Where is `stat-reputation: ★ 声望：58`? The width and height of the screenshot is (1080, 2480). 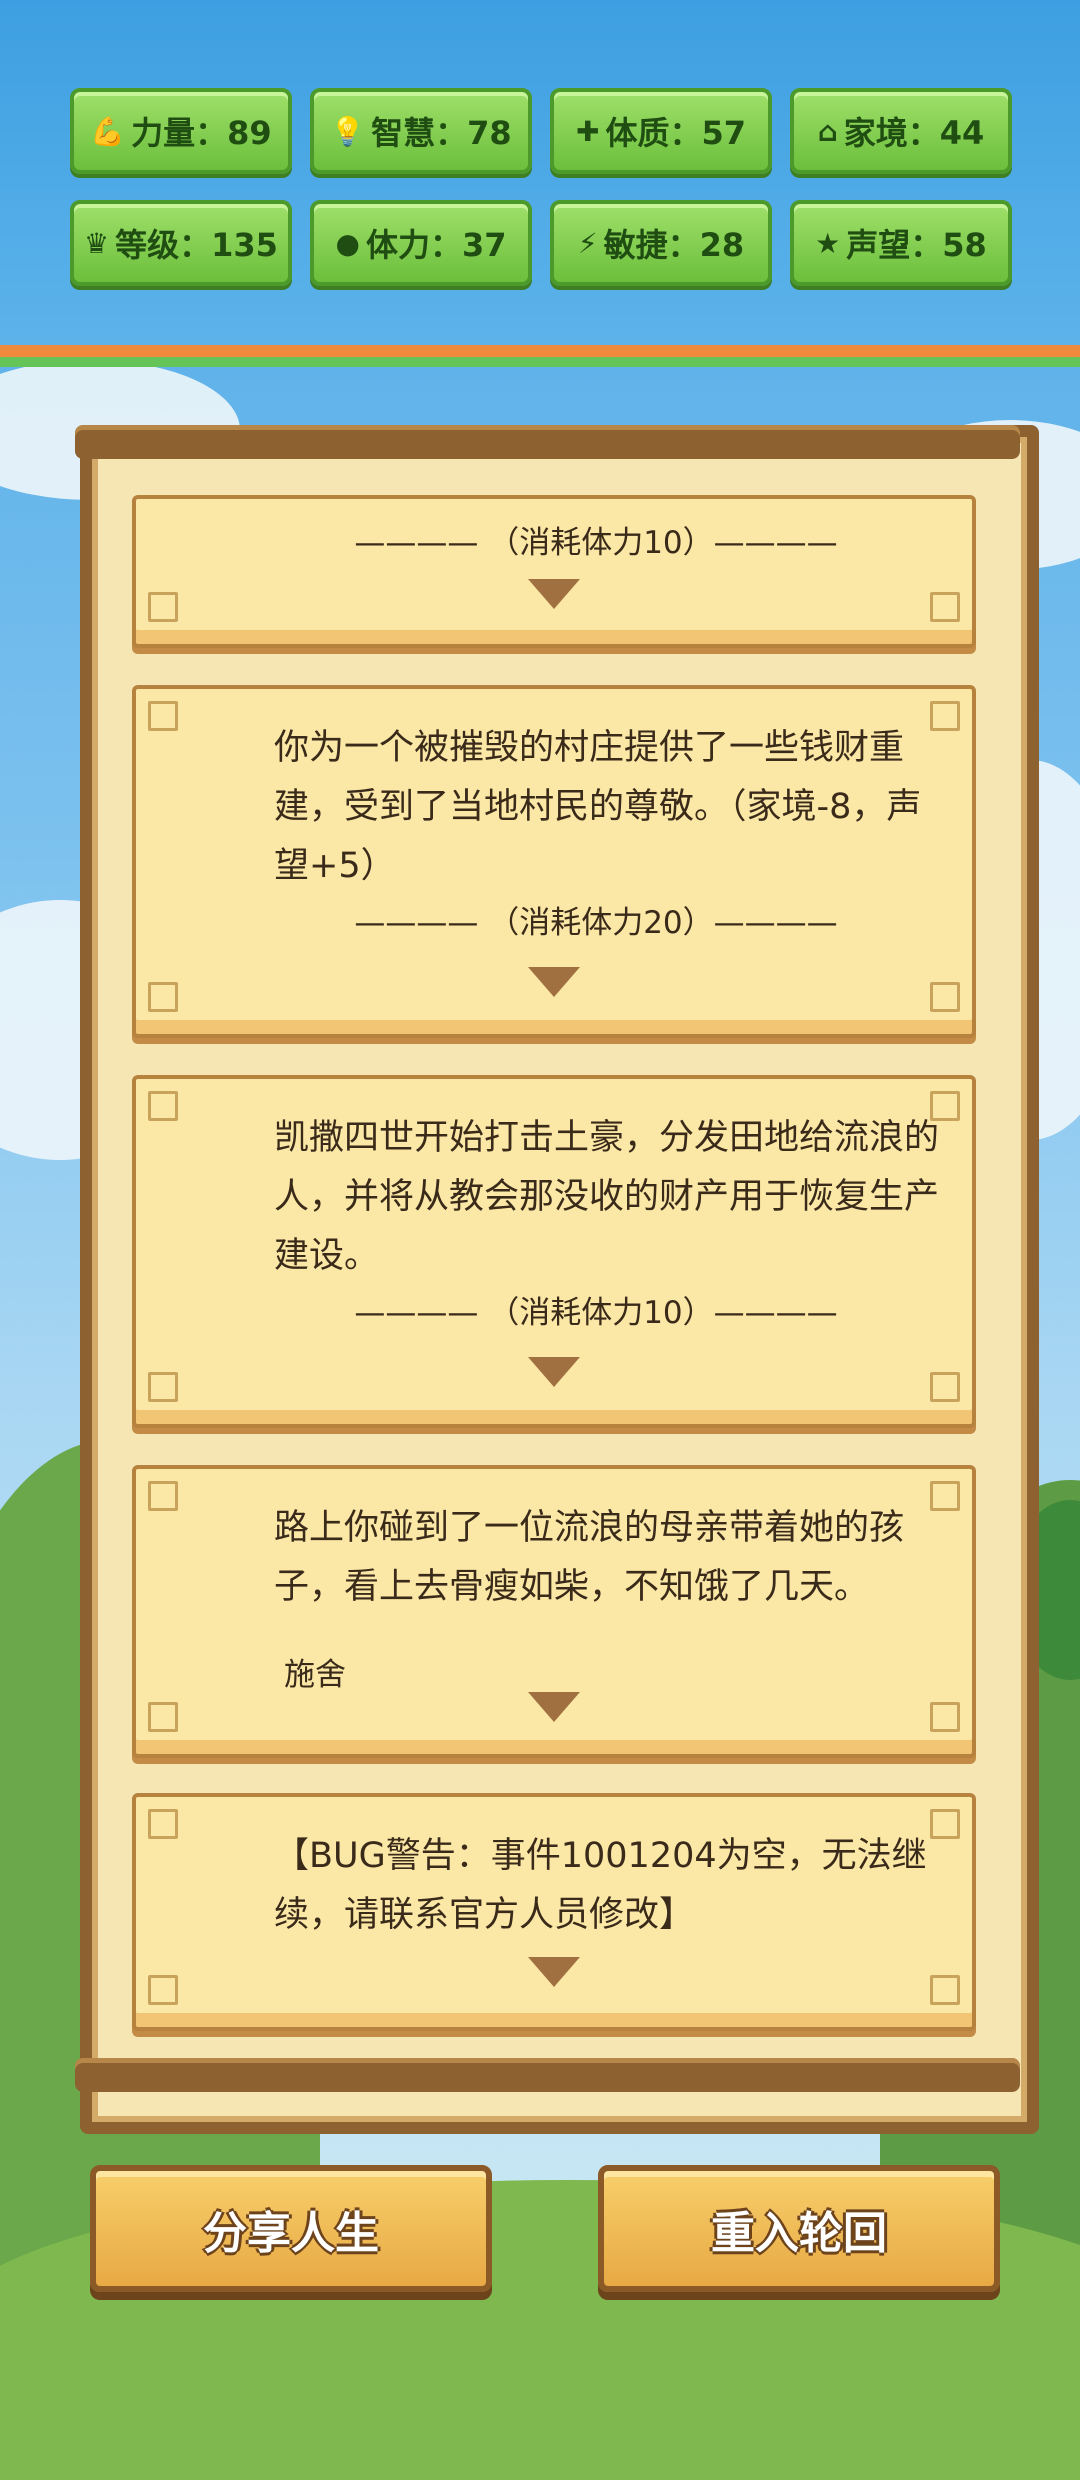 stat-reputation: ★ 声望：58 is located at coordinates (901, 243).